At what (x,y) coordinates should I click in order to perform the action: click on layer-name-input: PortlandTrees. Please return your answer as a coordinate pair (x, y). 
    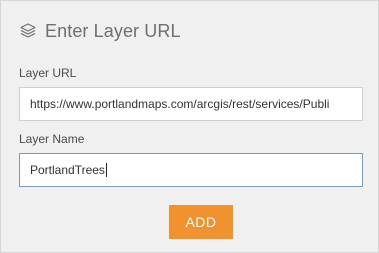
    Looking at the image, I should click on (191, 170).